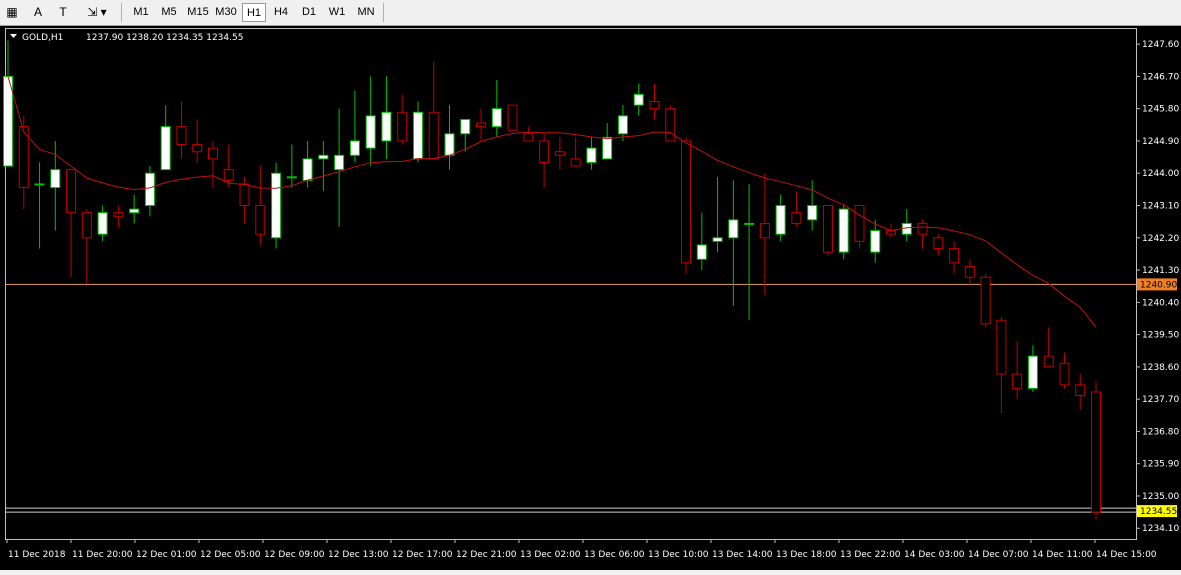 The image size is (1181, 575). Describe the element at coordinates (198, 12) in the screenshot. I see `timeframe-button-m15: M15` at that location.